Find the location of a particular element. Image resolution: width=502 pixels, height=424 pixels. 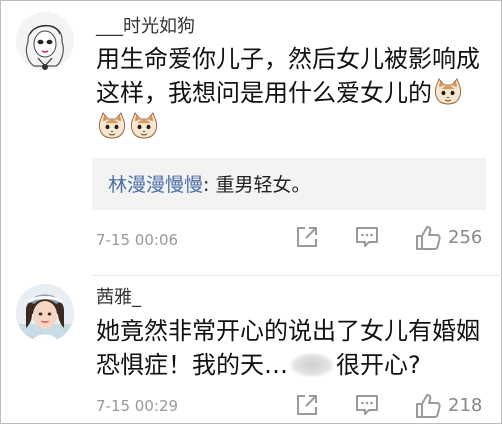

like-count: 256 is located at coordinates (465, 237).